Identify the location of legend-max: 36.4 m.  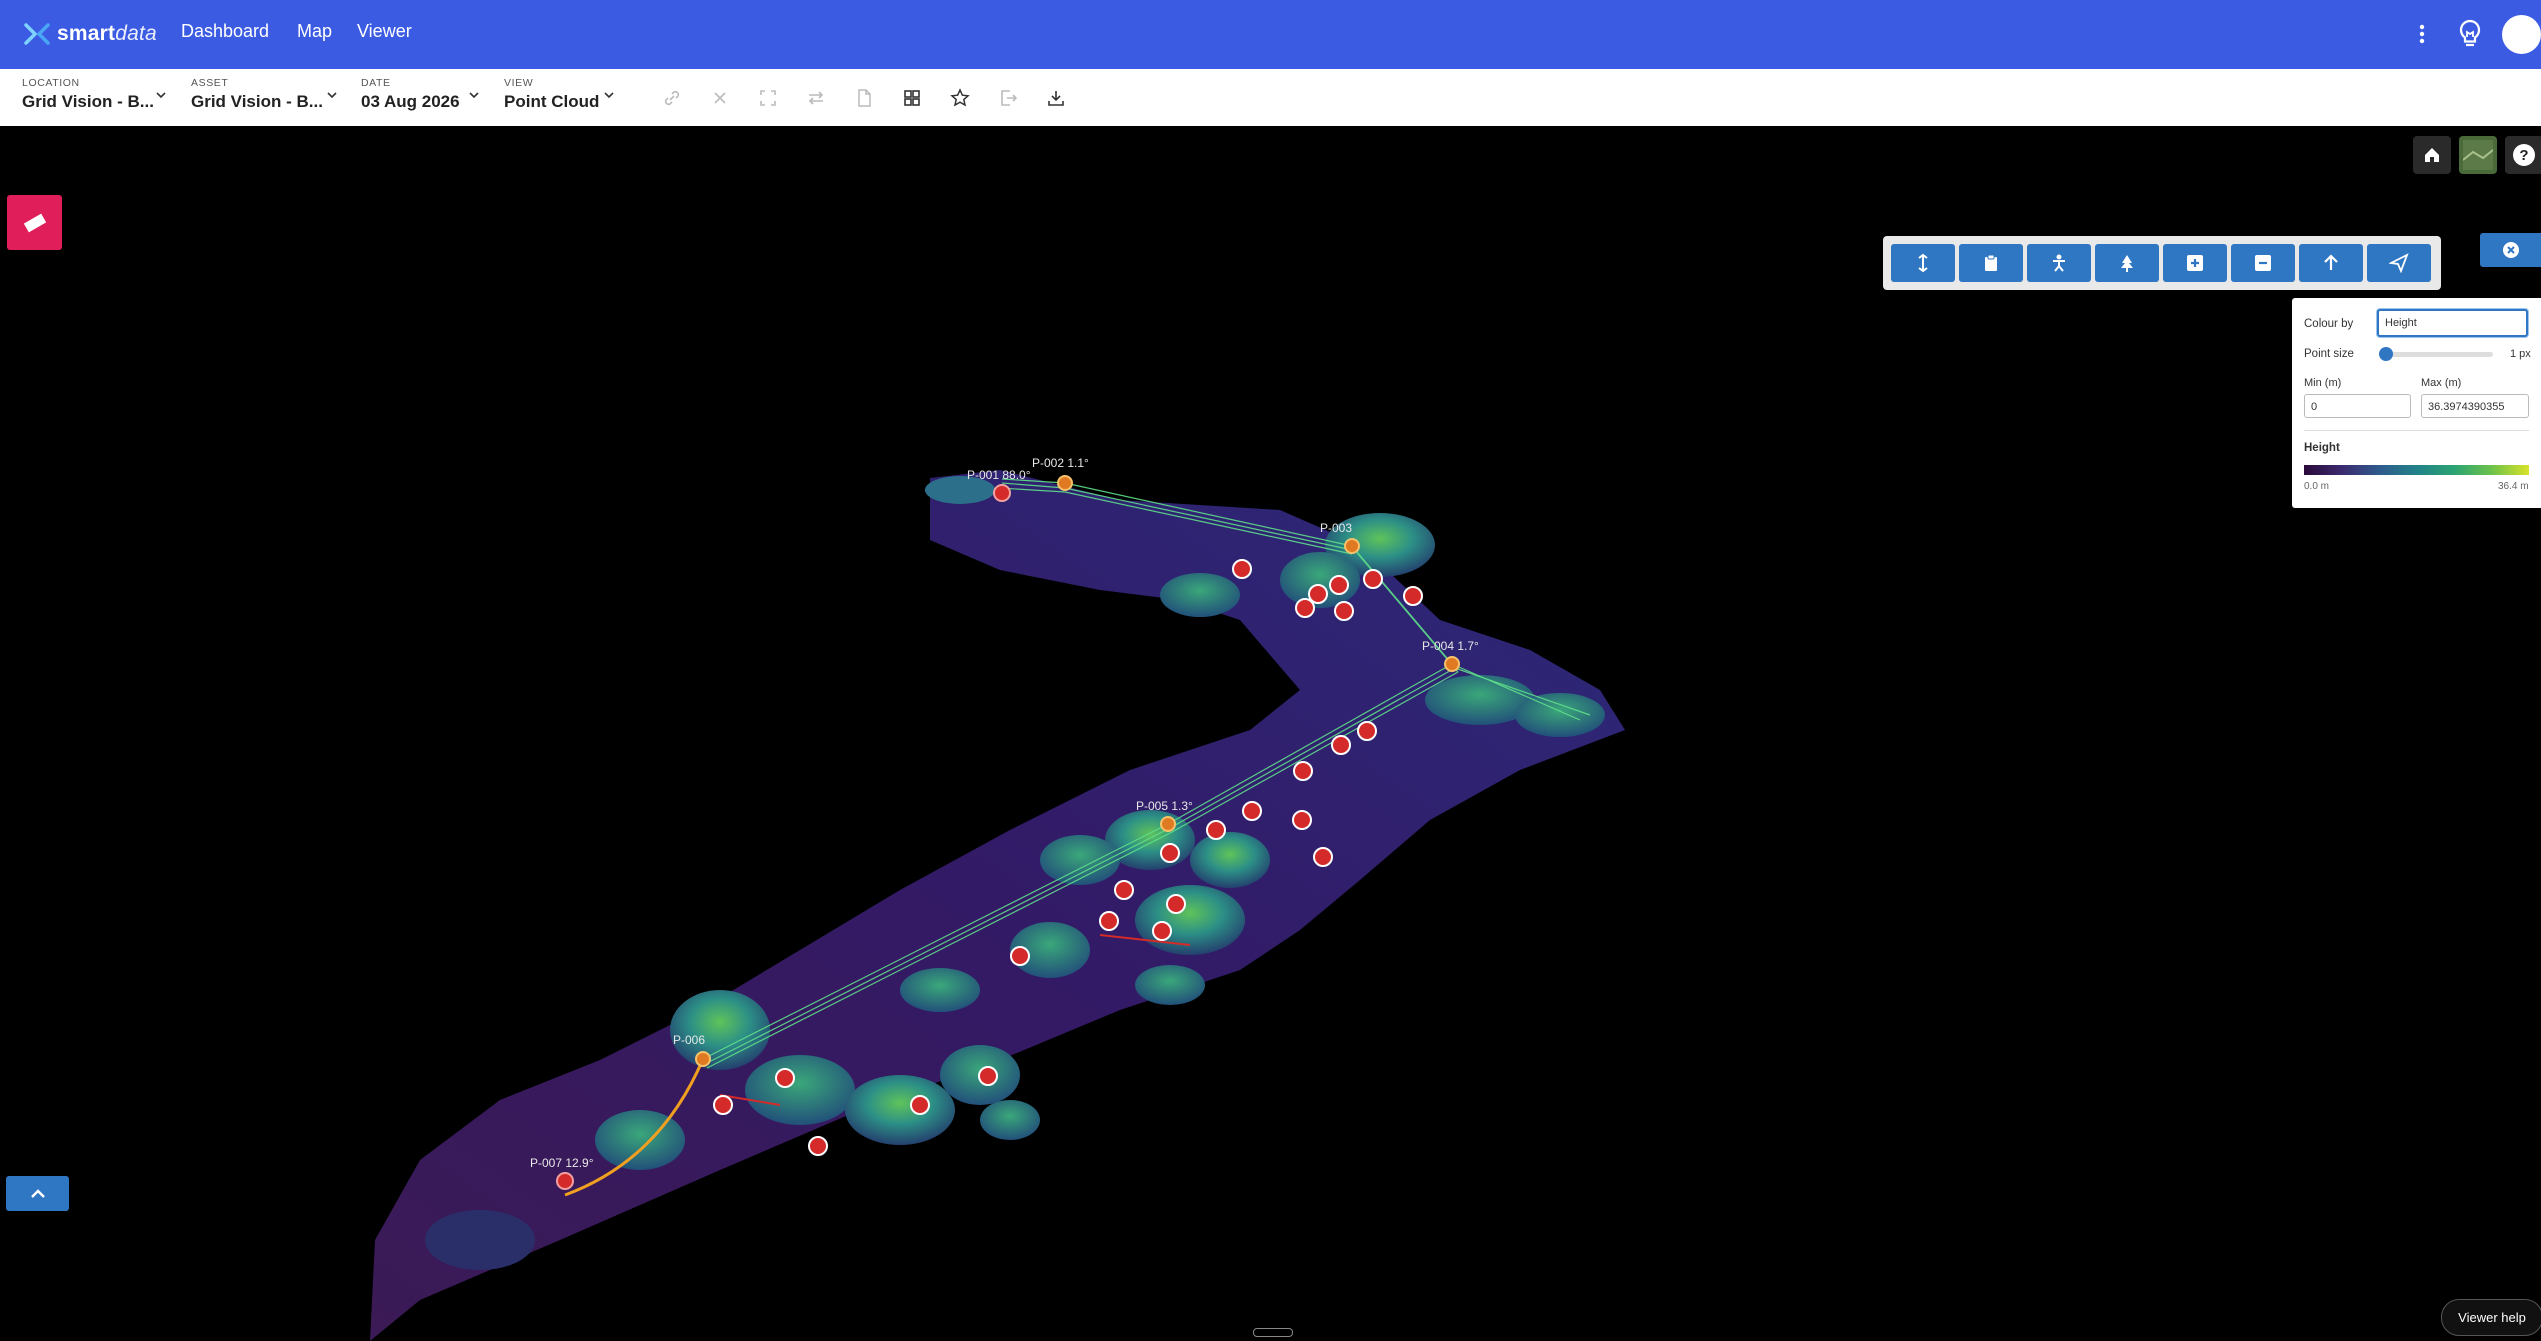
(2513, 486).